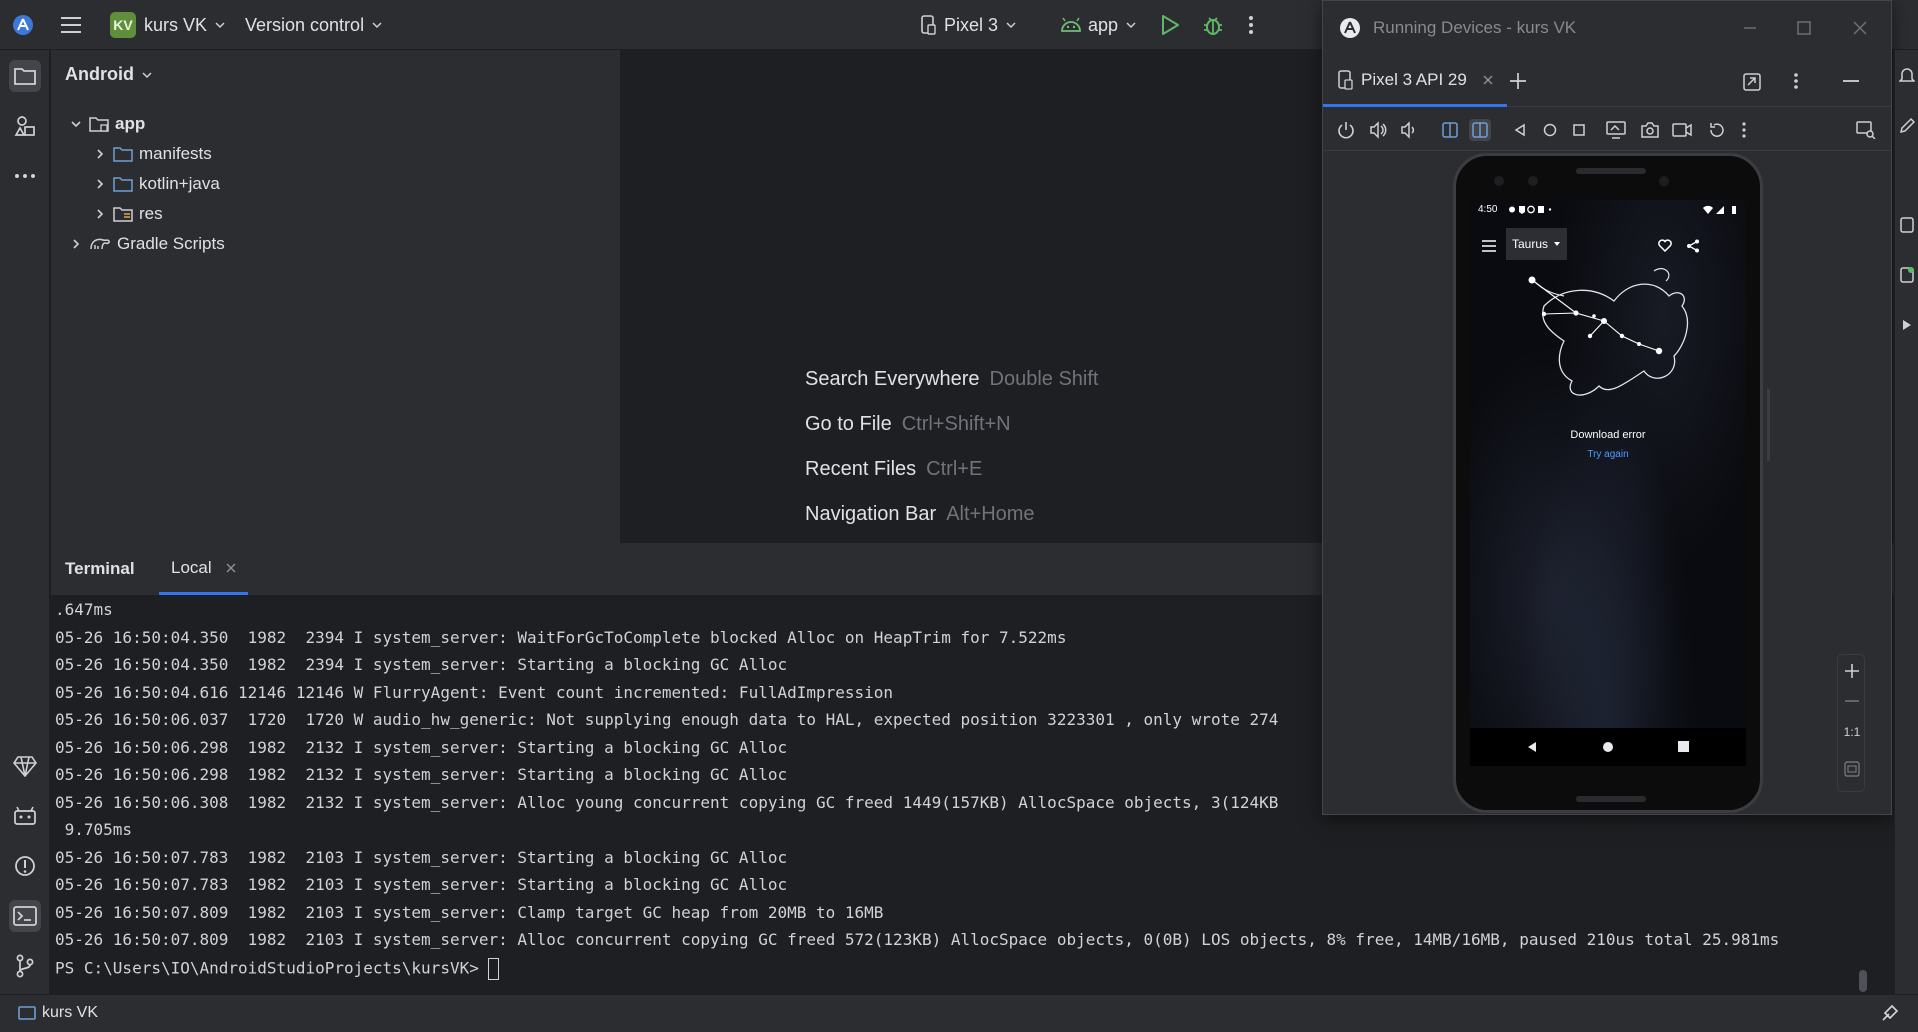 This screenshot has width=1918, height=1032. Describe the element at coordinates (1579, 130) in the screenshot. I see `overview-icon` at that location.